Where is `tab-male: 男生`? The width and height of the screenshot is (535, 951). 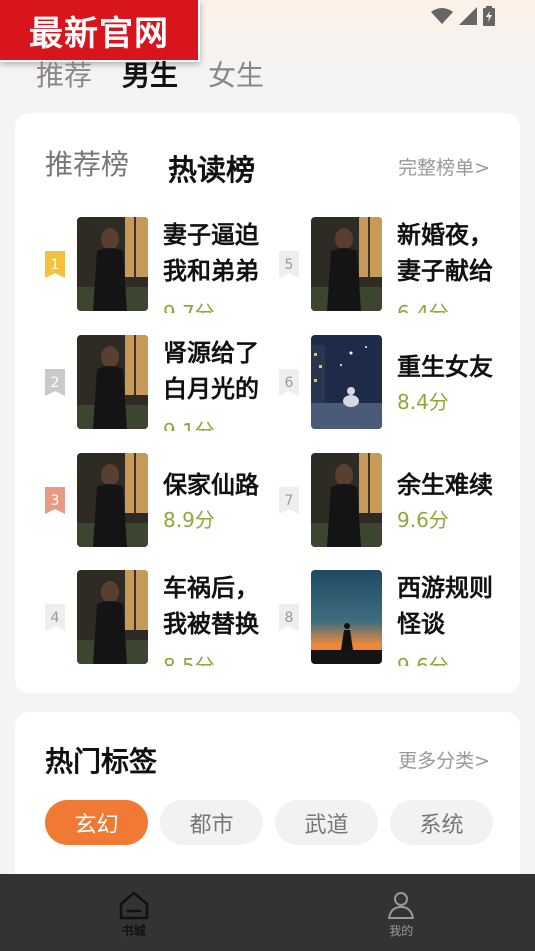 tab-male: 男生 is located at coordinates (150, 74).